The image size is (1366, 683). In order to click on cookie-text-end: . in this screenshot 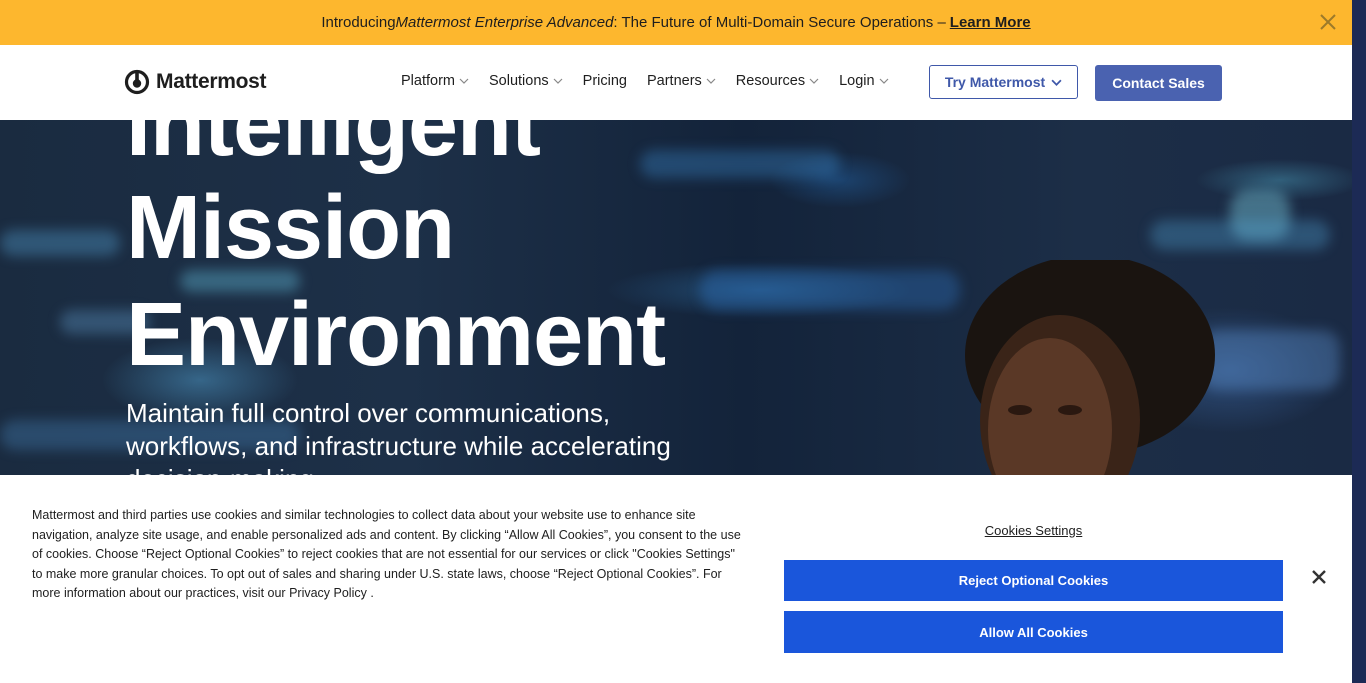, I will do `click(370, 593)`.